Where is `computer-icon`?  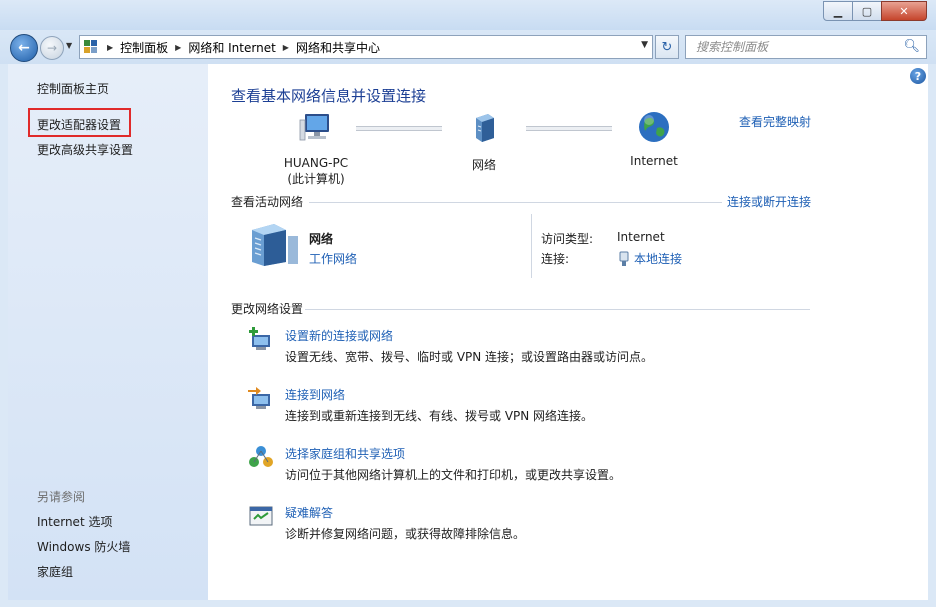
computer-icon is located at coordinates (314, 127).